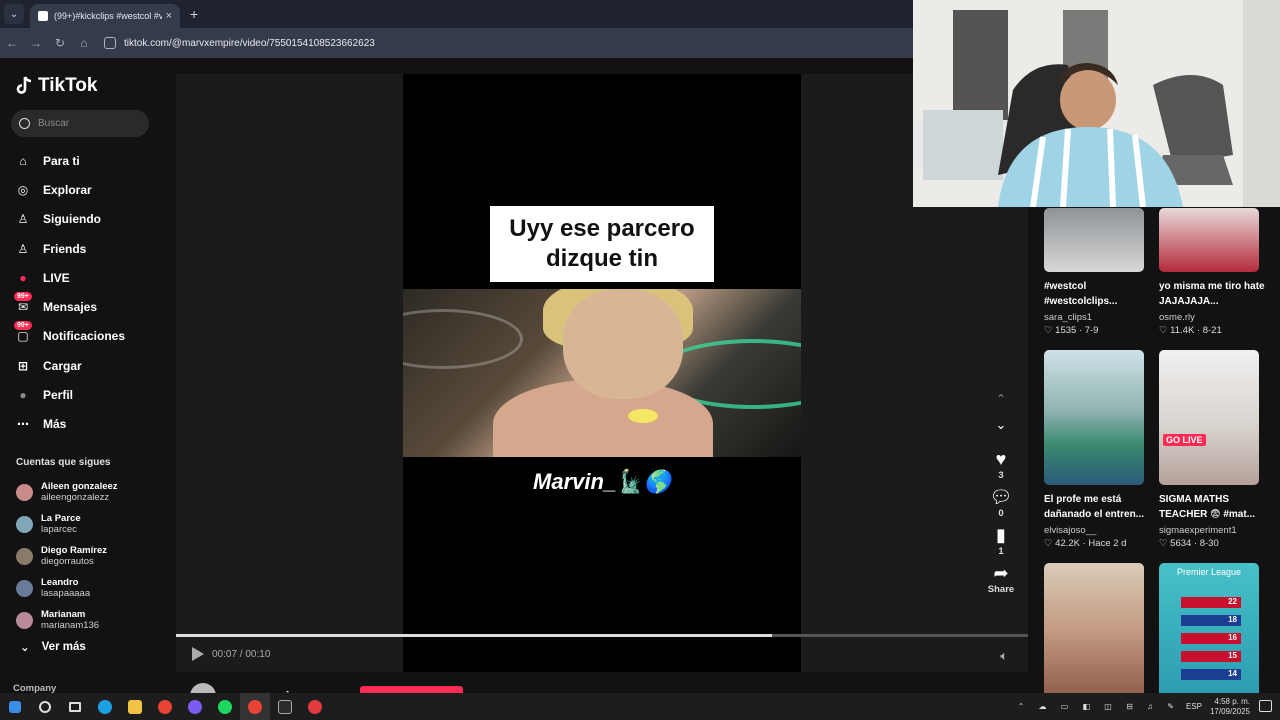  What do you see at coordinates (56, 86) in the screenshot?
I see `tiktok-logo: TikTok` at bounding box center [56, 86].